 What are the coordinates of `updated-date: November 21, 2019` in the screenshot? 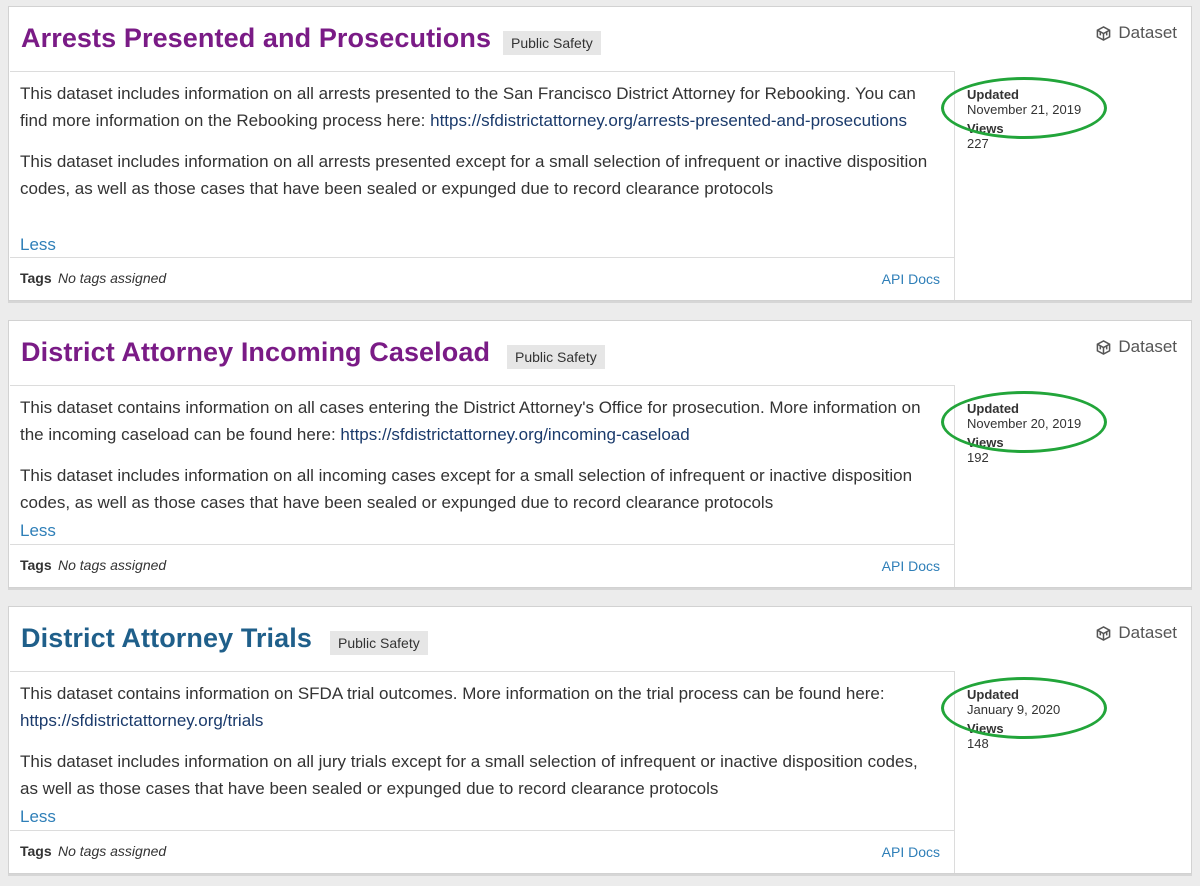 It's located at (1024, 109).